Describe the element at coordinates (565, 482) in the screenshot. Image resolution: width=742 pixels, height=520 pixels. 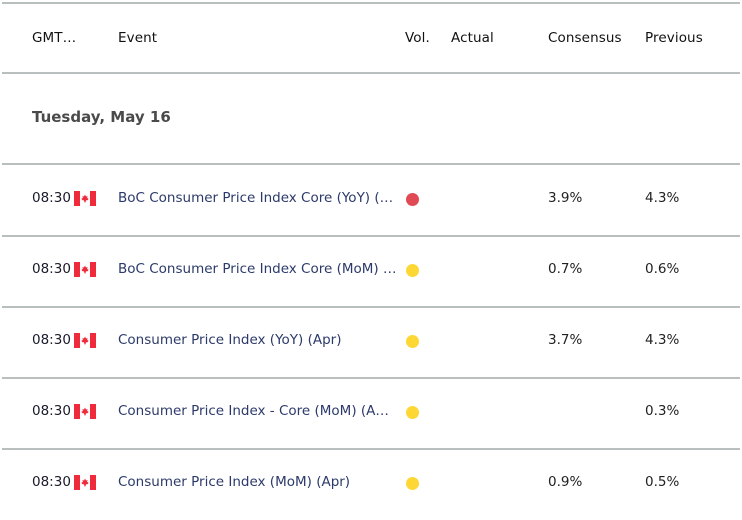
I see `event-consensus: 0.9%` at that location.